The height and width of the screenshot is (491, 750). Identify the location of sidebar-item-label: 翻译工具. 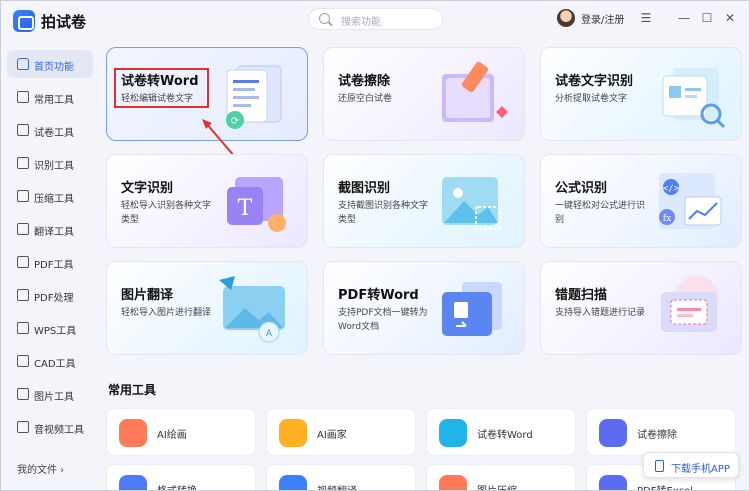
(54, 232).